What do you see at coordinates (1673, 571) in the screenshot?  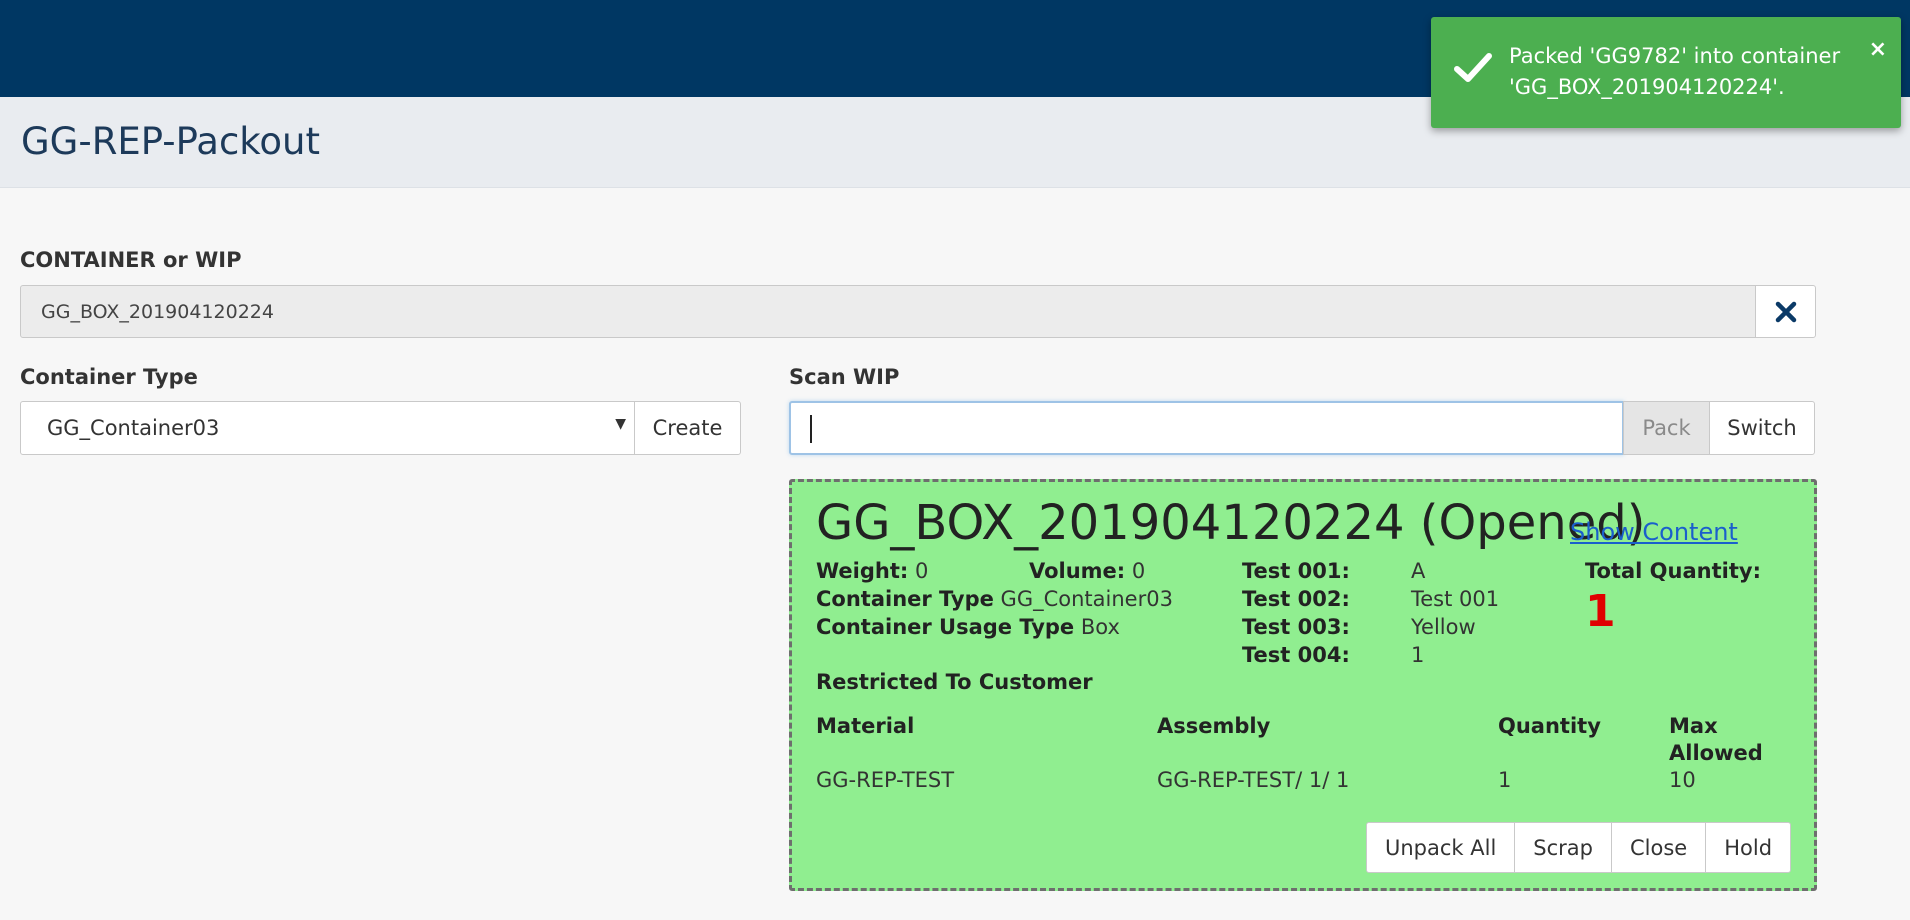 I see `total-quantity-label: Total Quantity:` at bounding box center [1673, 571].